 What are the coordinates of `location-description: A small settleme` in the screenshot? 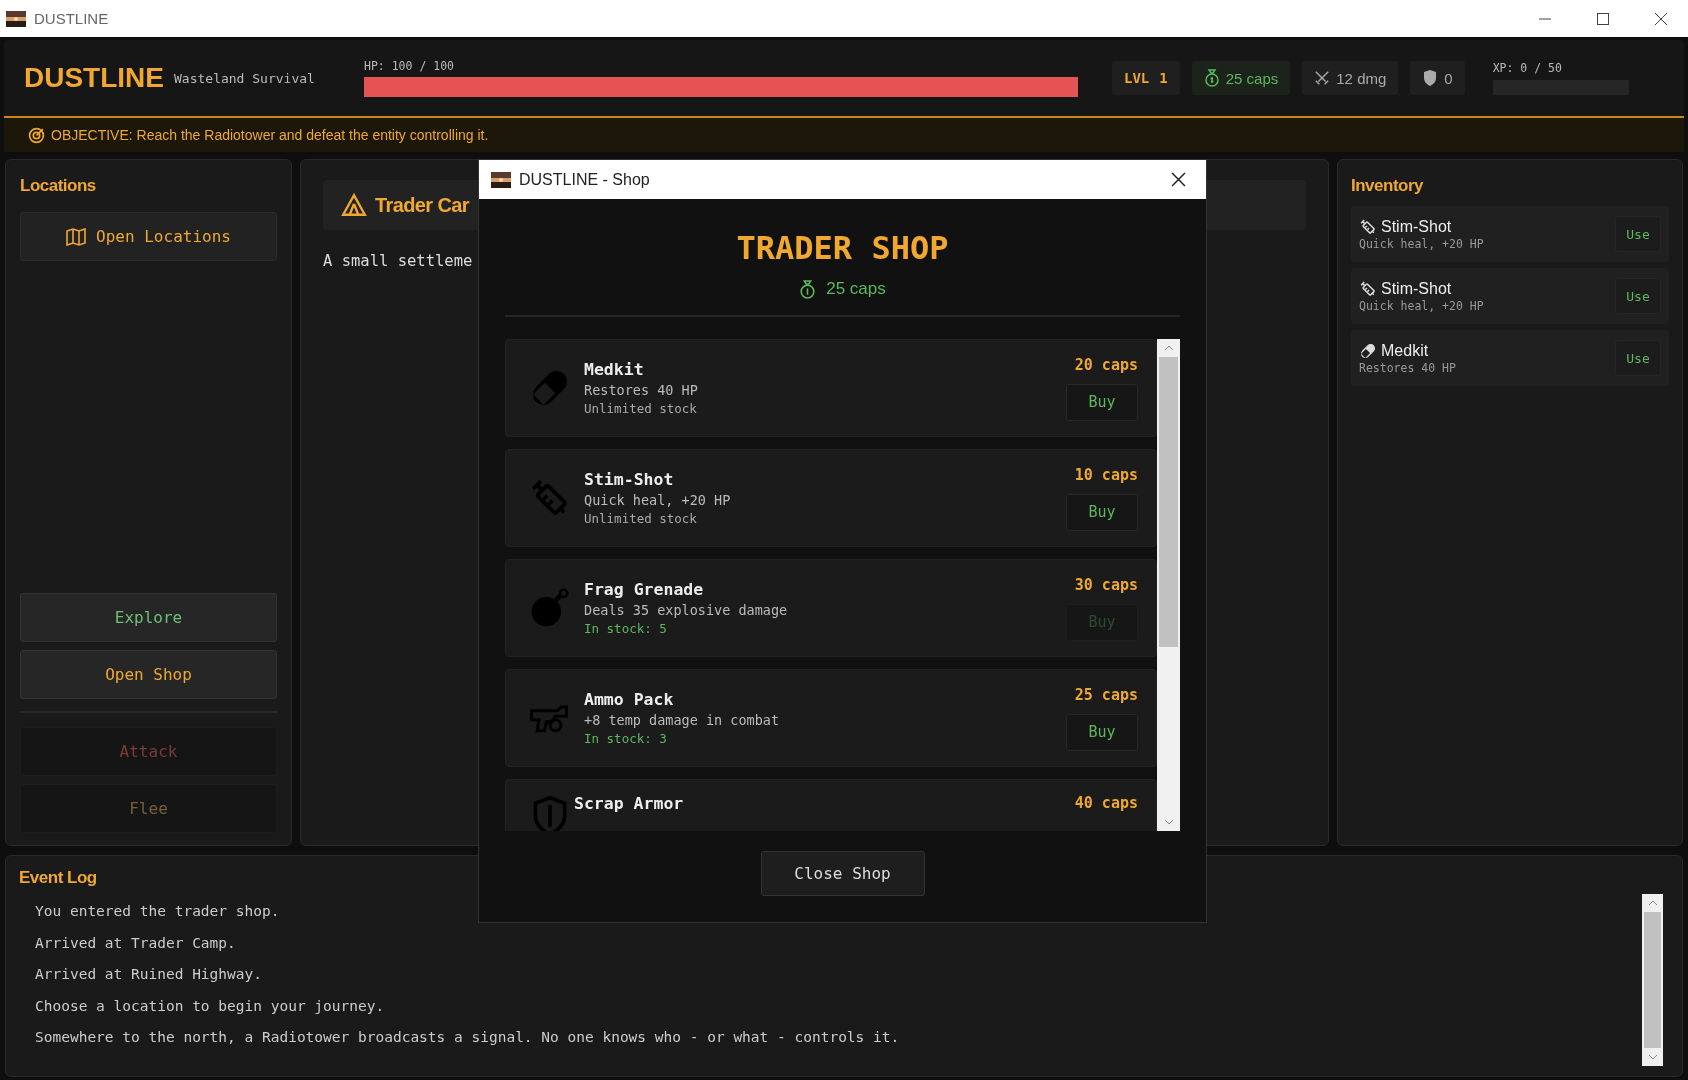 It's located at (398, 261).